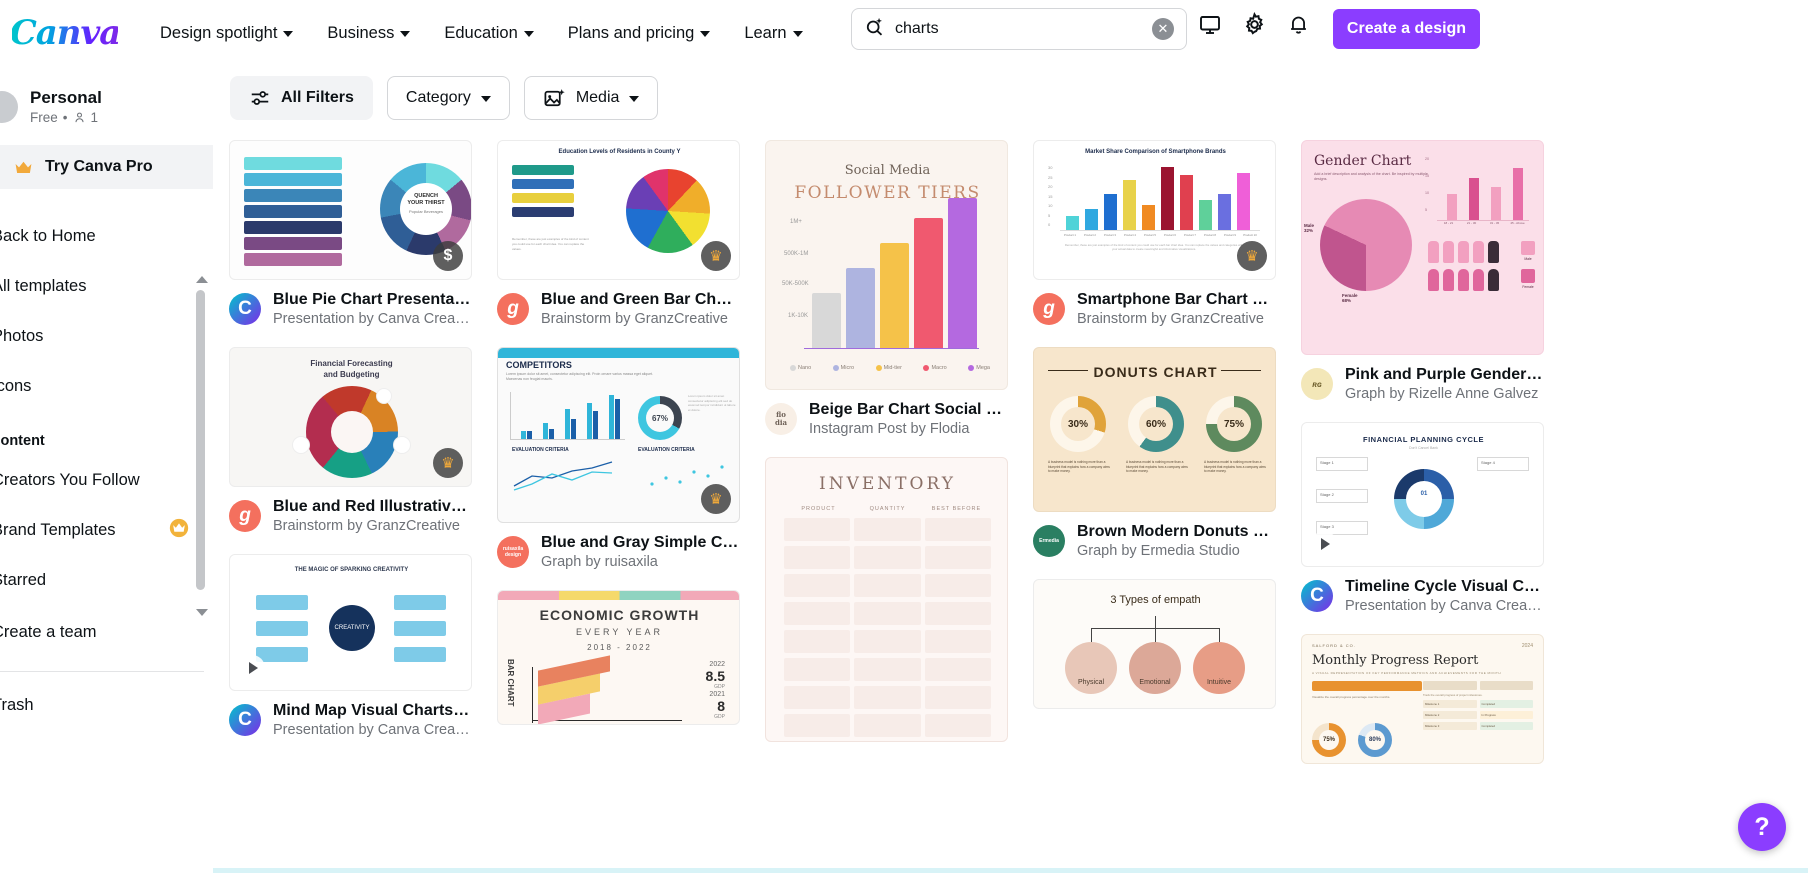  Describe the element at coordinates (9, 106) in the screenshot. I see `avatar` at that location.